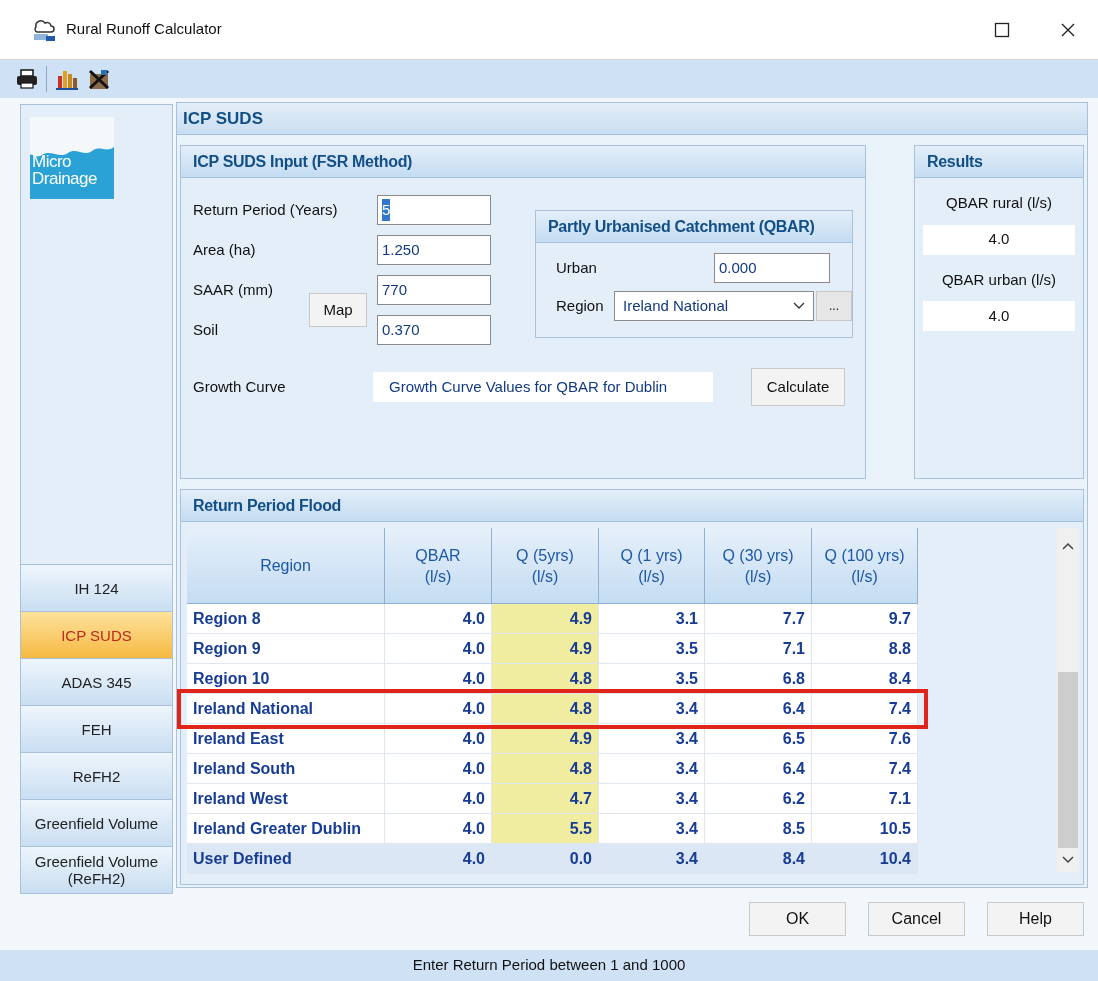 The width and height of the screenshot is (1098, 981). Describe the element at coordinates (632, 506) in the screenshot. I see `group-title: Return Period Flood` at that location.